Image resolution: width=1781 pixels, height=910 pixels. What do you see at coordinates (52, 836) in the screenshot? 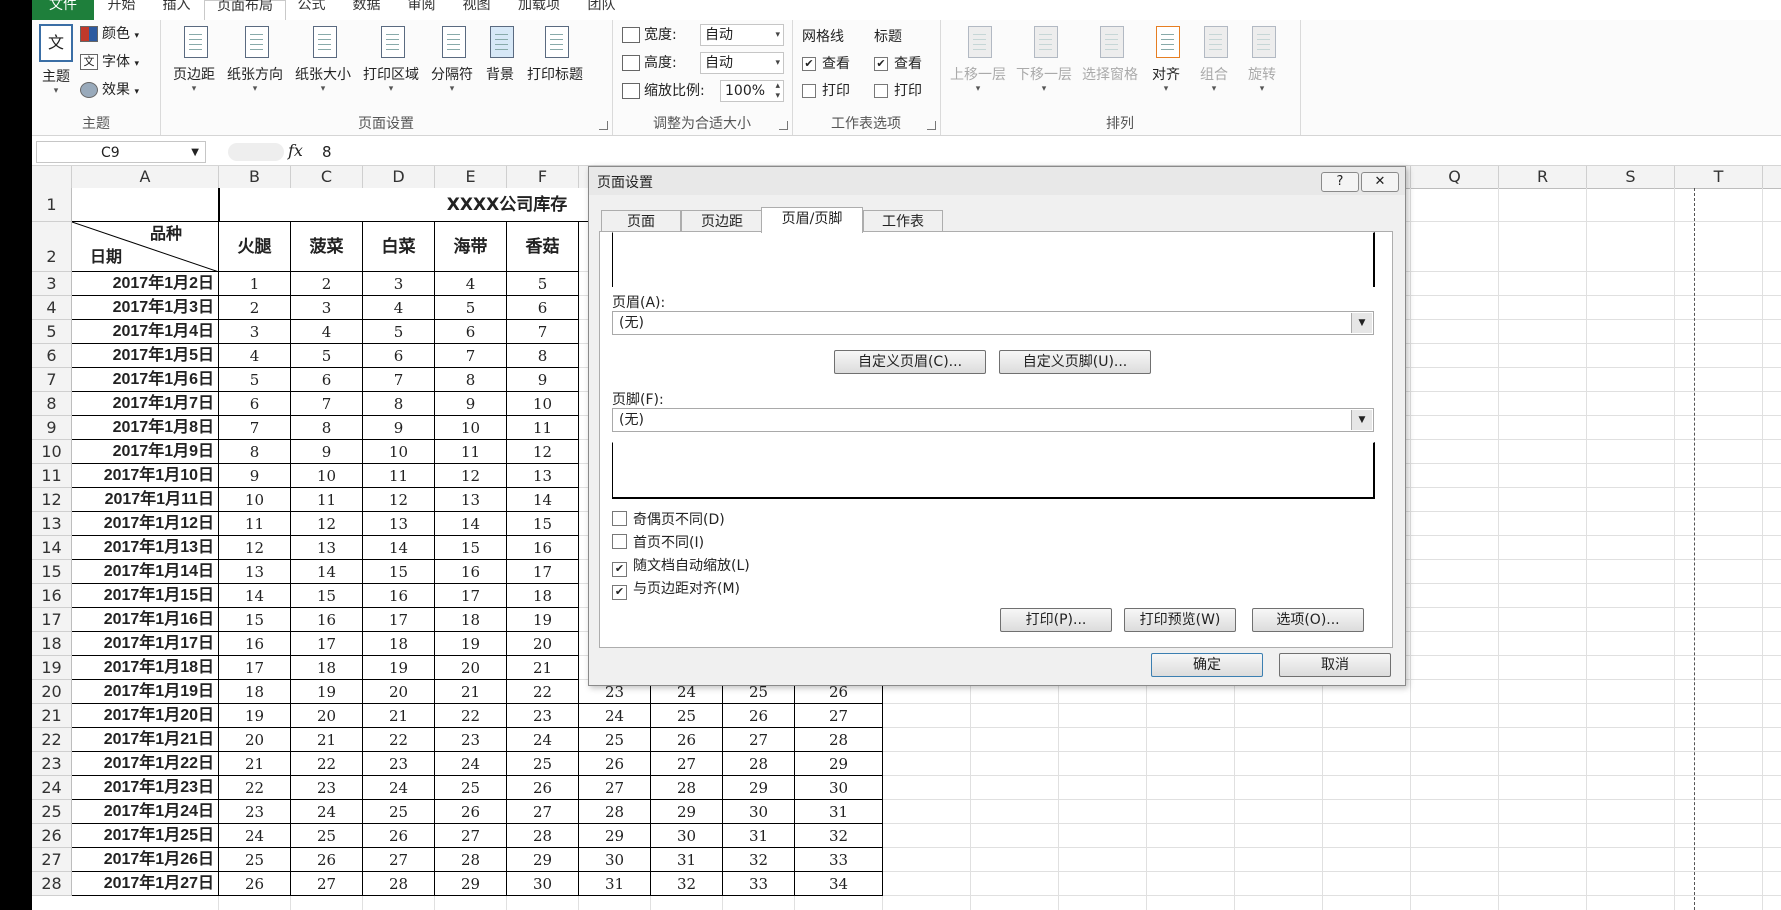
I see `row-header: 26` at bounding box center [52, 836].